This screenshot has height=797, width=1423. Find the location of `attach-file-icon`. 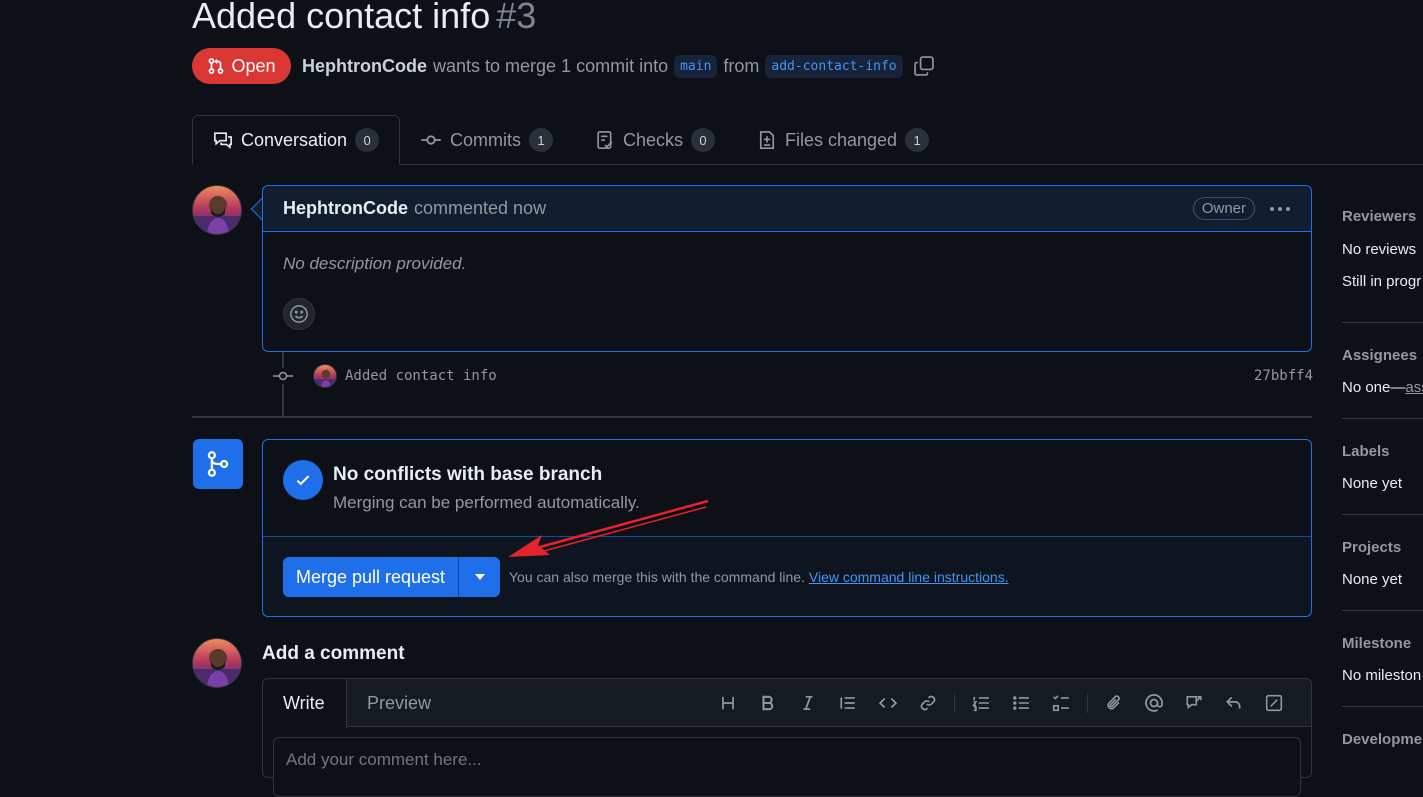

attach-file-icon is located at coordinates (1114, 703).